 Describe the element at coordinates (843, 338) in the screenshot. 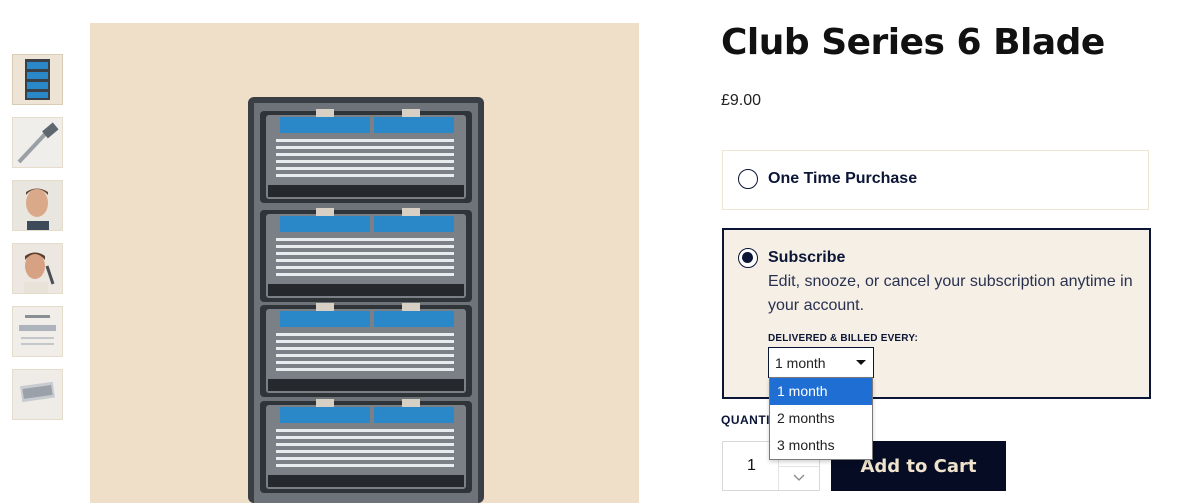

I see `frequency-label: DELIVERED & BILLED EVERY:` at that location.